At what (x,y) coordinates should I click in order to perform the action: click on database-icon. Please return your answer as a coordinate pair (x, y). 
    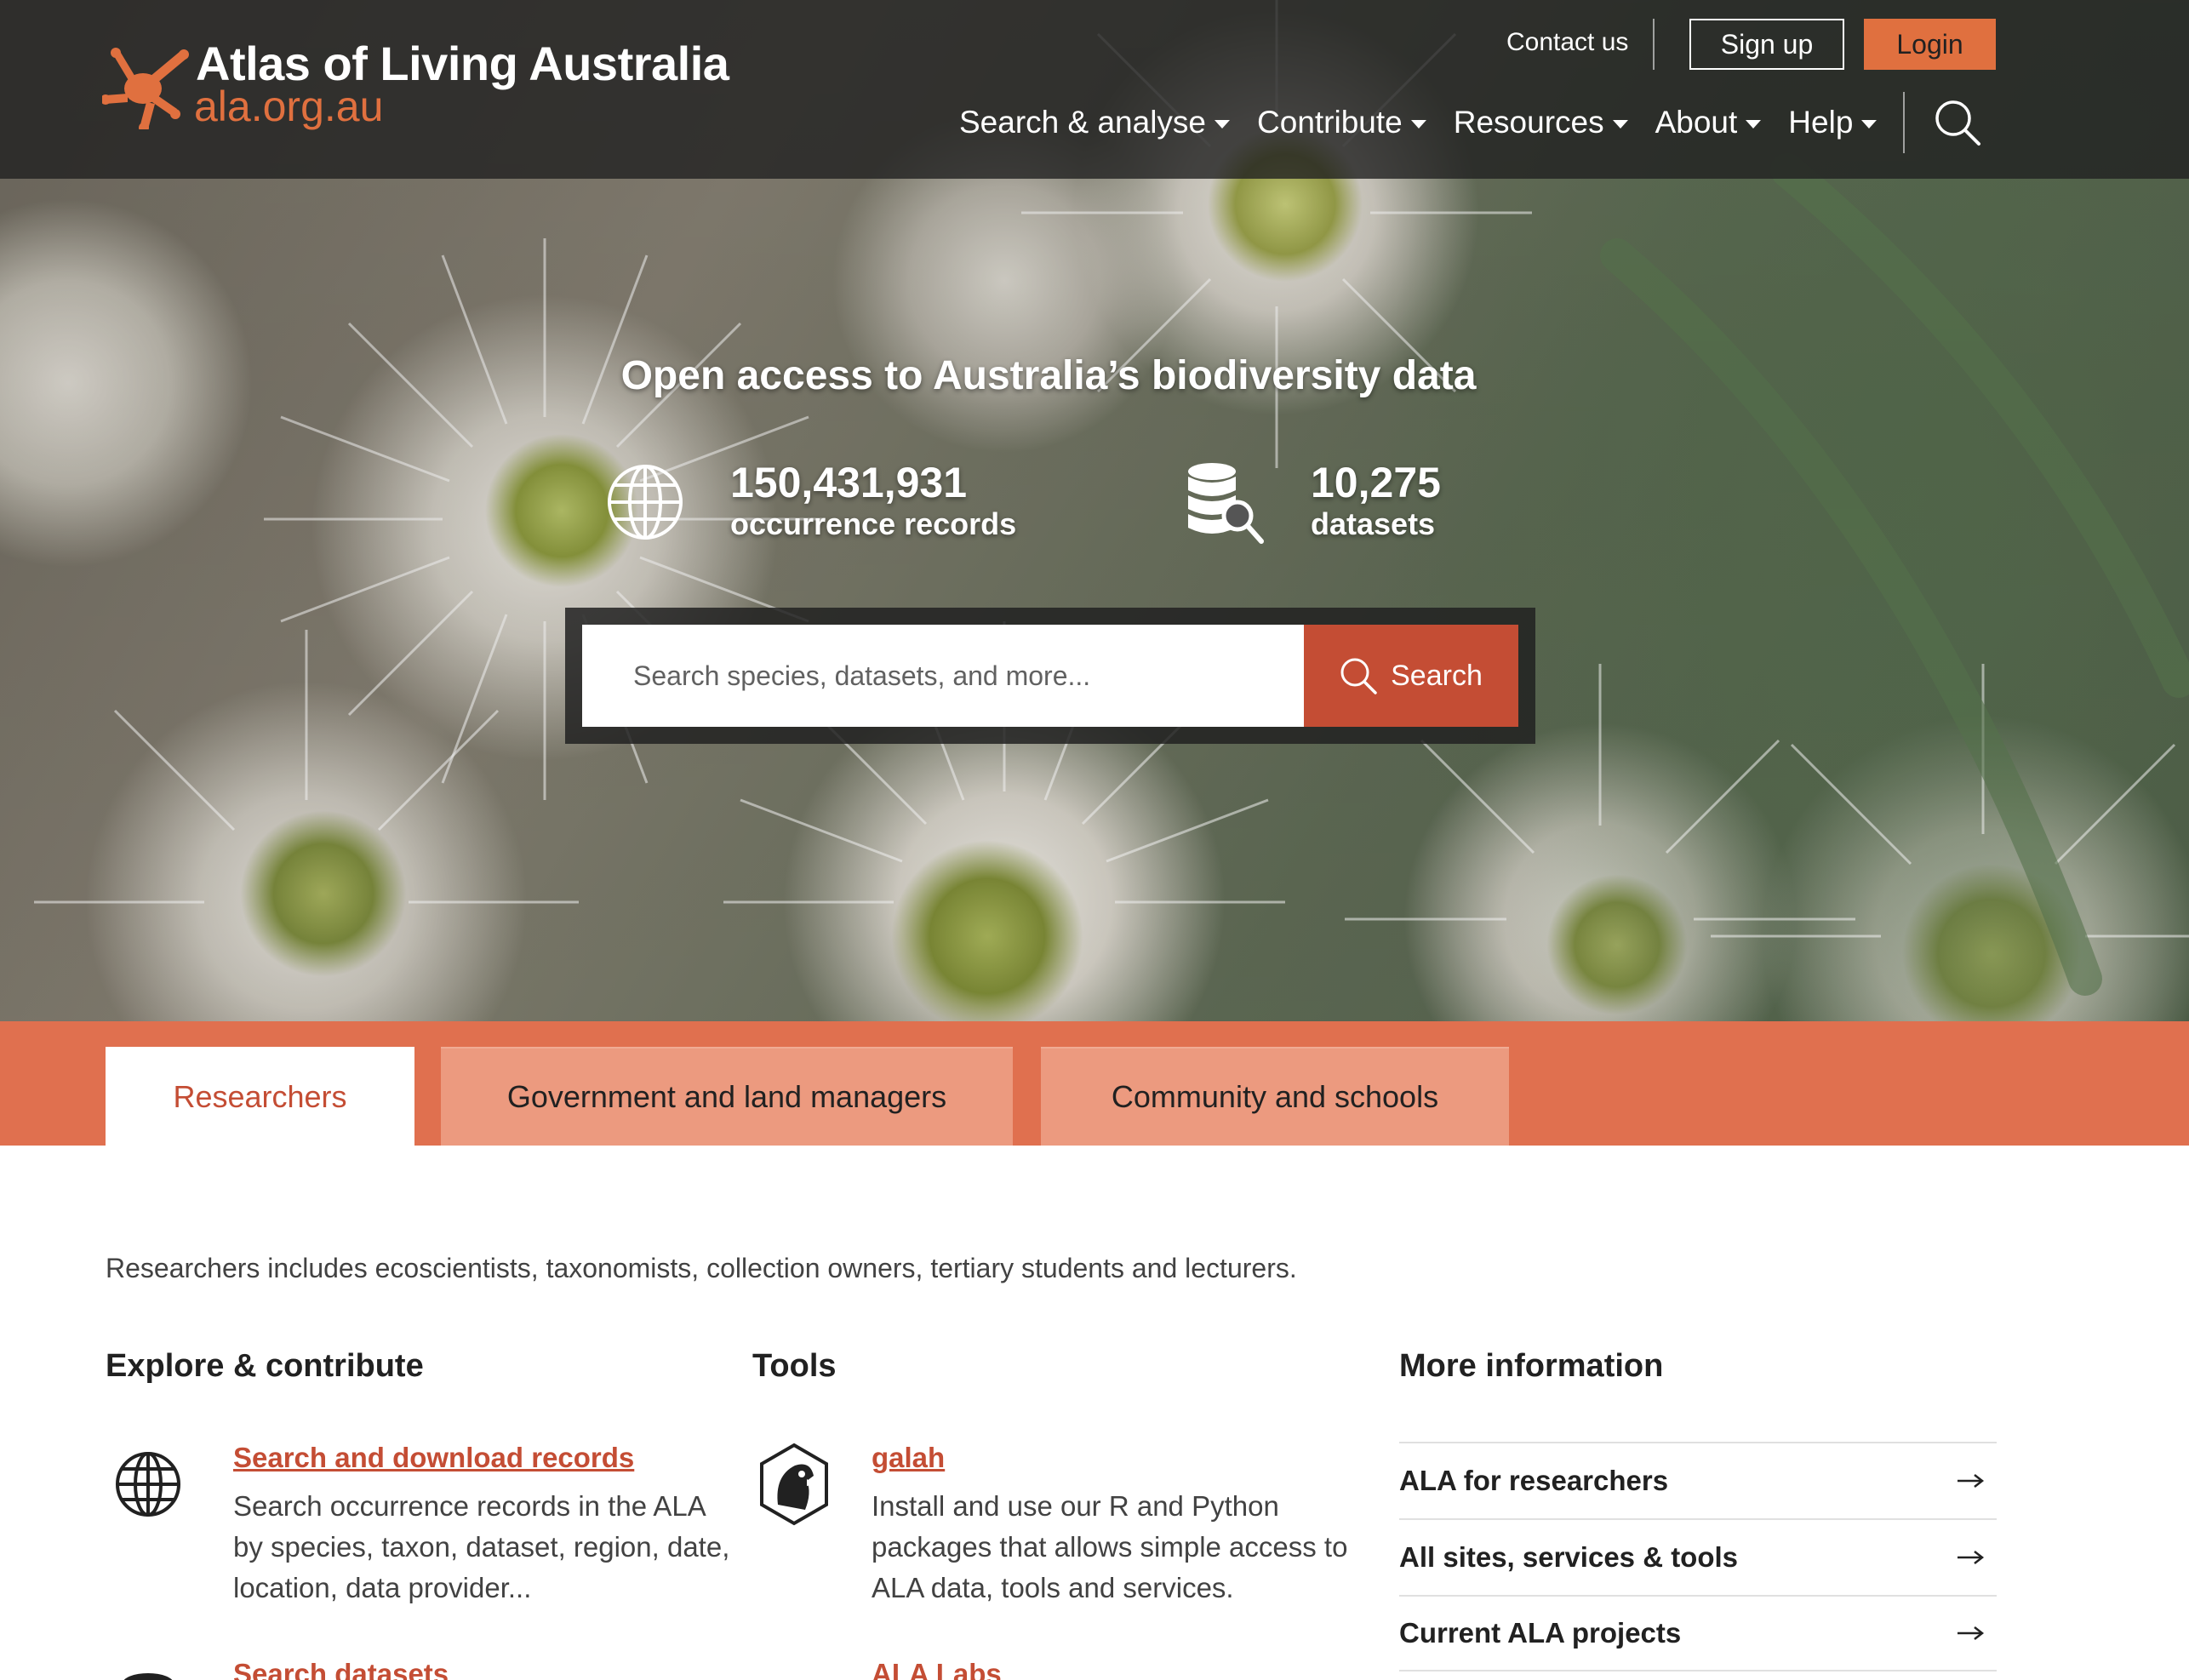
    Looking at the image, I should click on (148, 1676).